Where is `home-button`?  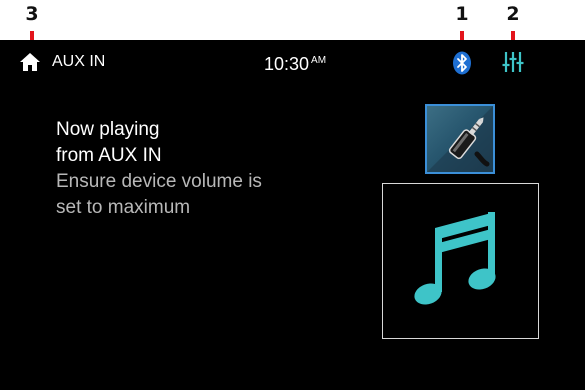
home-button is located at coordinates (30, 62).